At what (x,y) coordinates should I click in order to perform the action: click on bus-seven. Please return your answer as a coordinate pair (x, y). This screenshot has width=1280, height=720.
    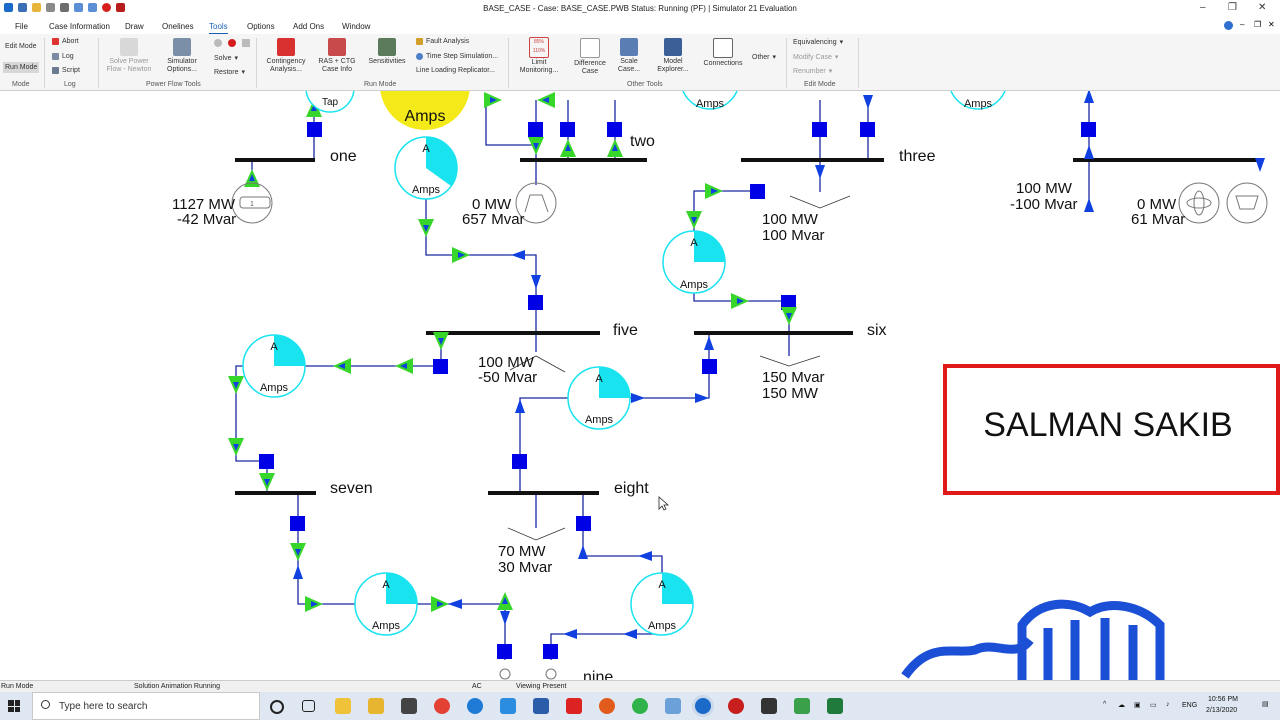
    Looking at the image, I should click on (275, 493).